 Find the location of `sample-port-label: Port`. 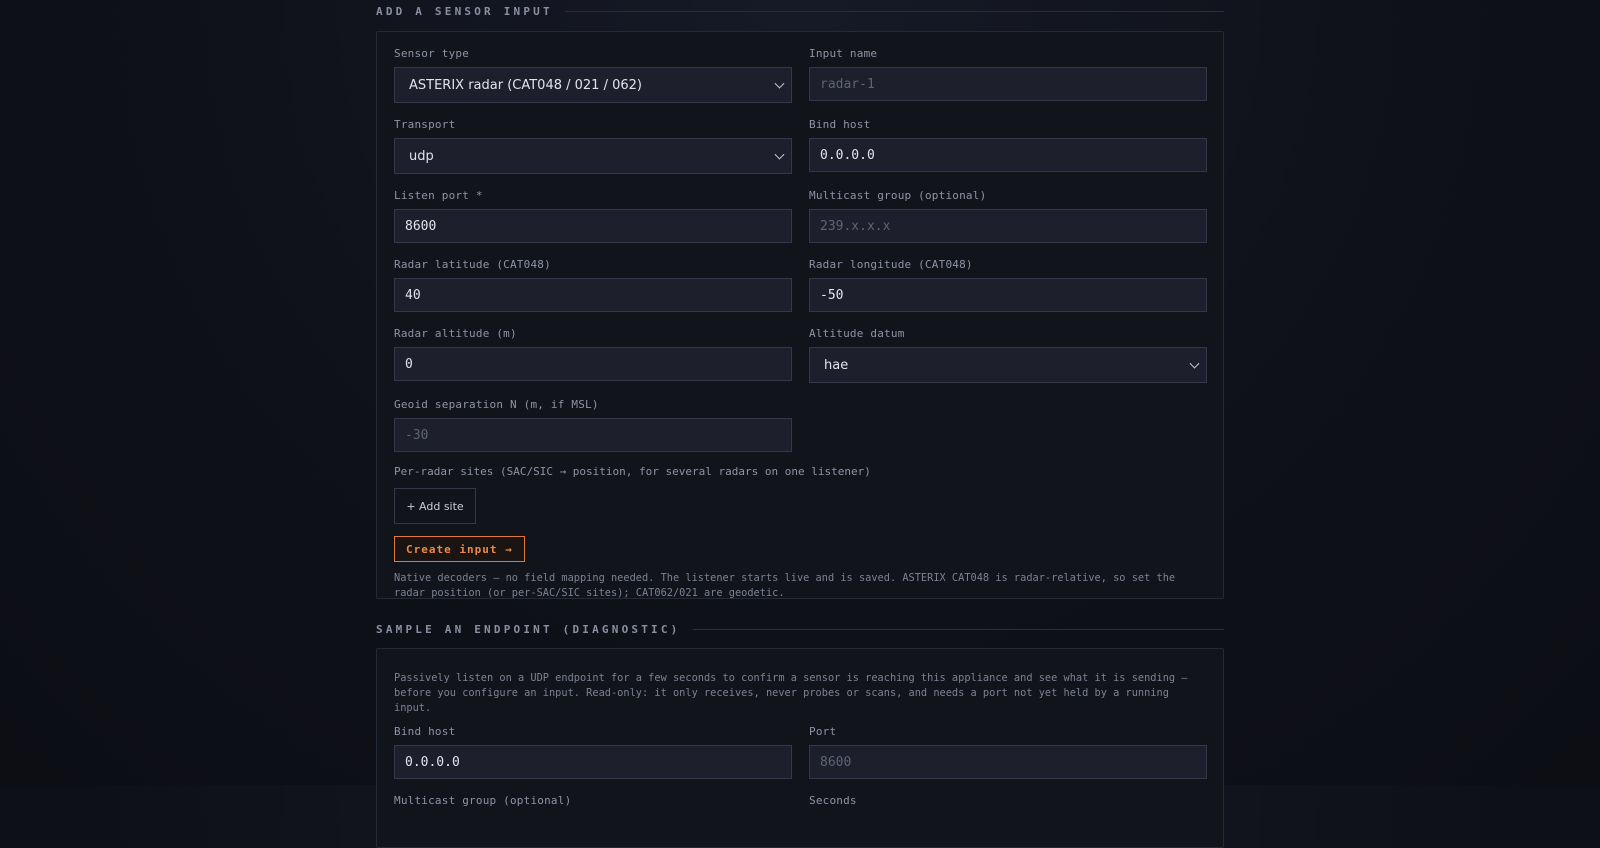

sample-port-label: Port is located at coordinates (823, 731).